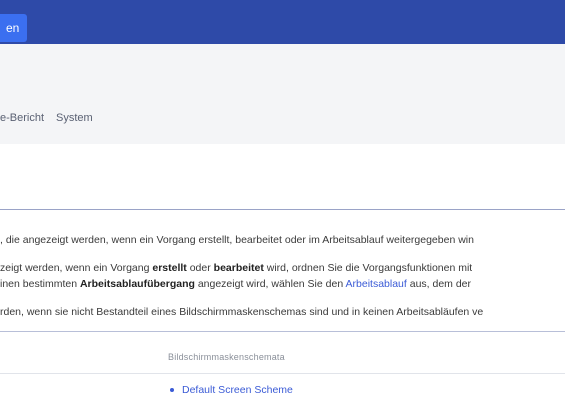 This screenshot has height=419, width=565. Describe the element at coordinates (237, 390) in the screenshot. I see `screen-scheme-label: Default Screen Scheme` at that location.